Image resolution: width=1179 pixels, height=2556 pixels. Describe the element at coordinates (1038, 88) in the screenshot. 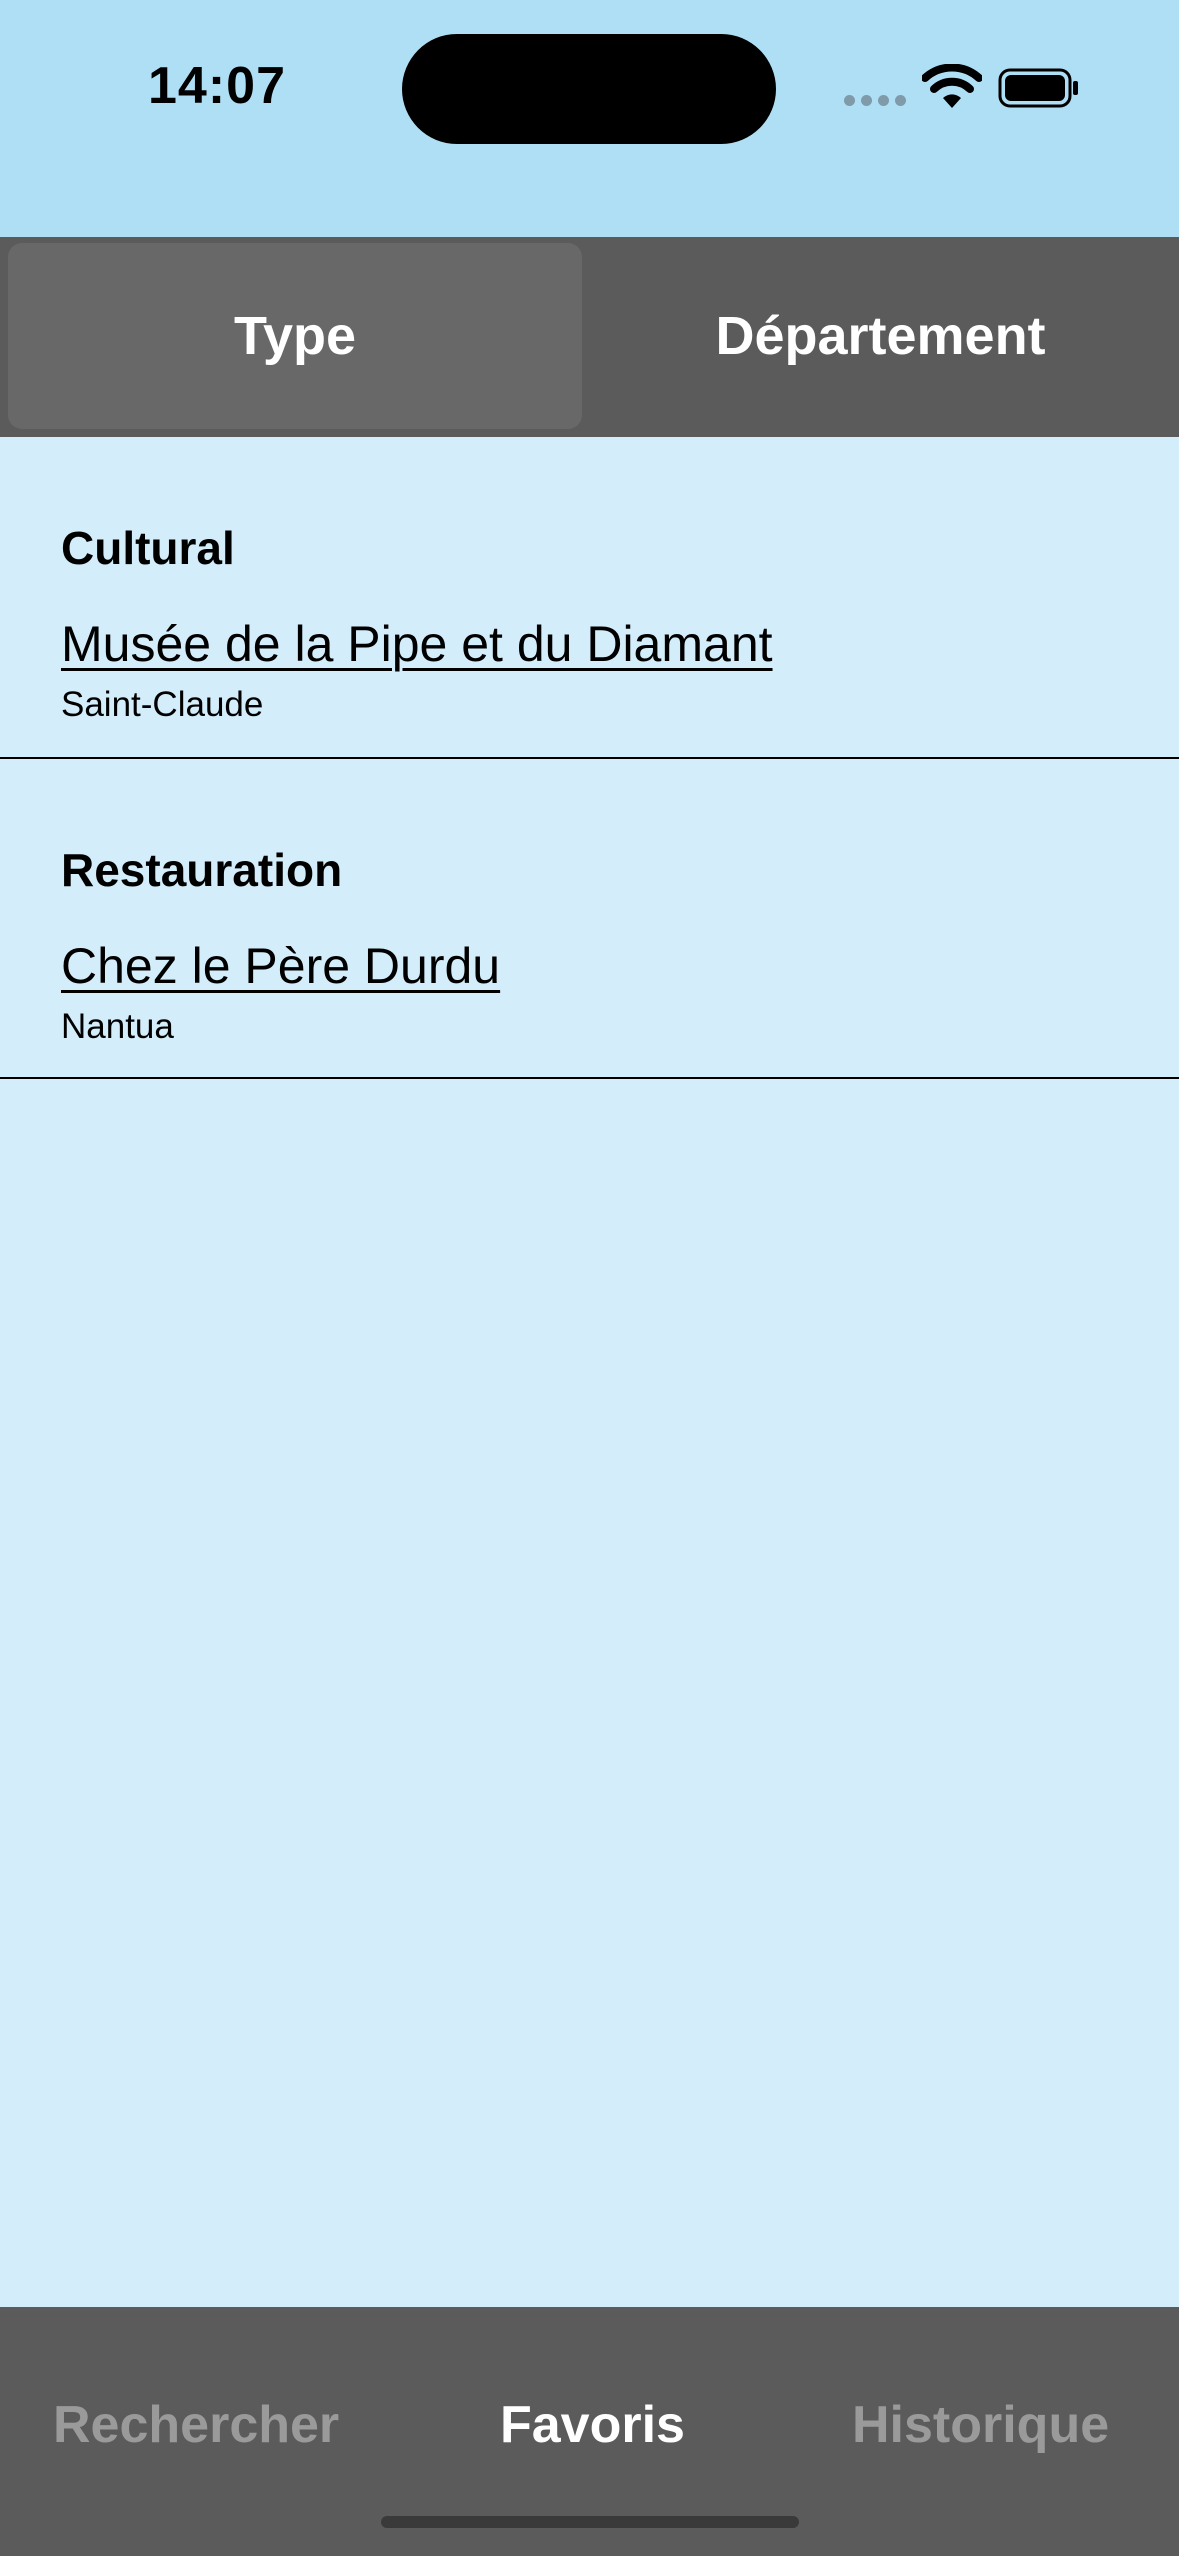

I see `battery-icon` at that location.